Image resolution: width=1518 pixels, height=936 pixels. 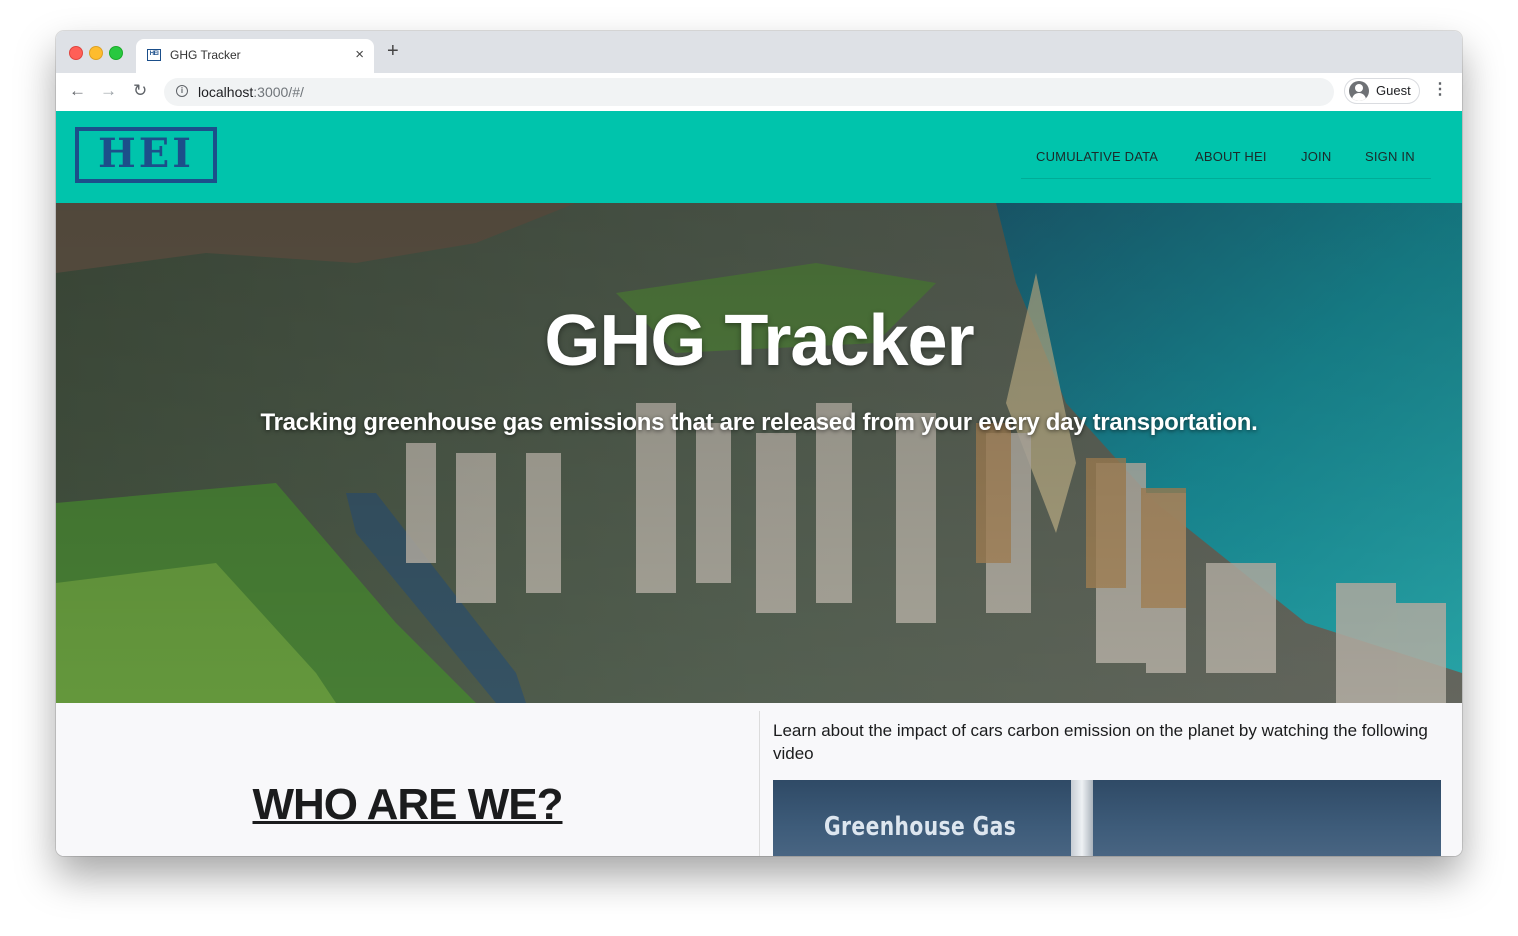 I want to click on favicon-icon: HEI, so click(x=154, y=55).